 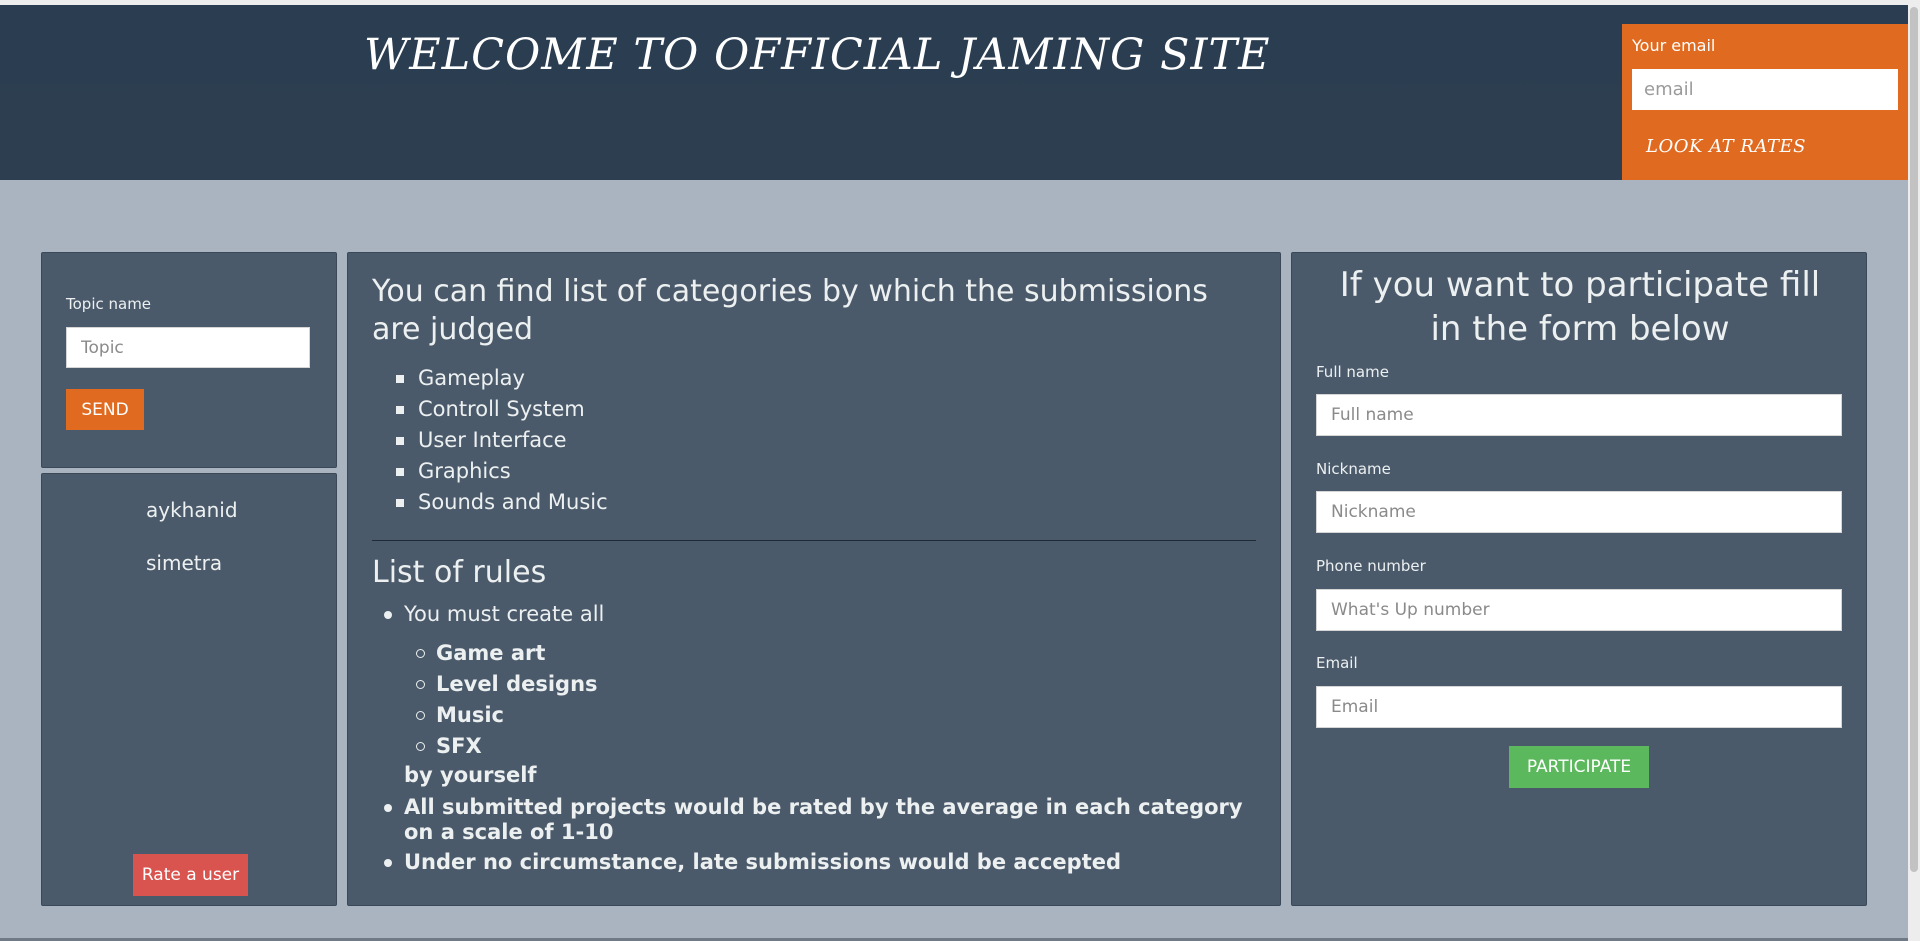 I want to click on email-label: Your email, so click(x=1674, y=45).